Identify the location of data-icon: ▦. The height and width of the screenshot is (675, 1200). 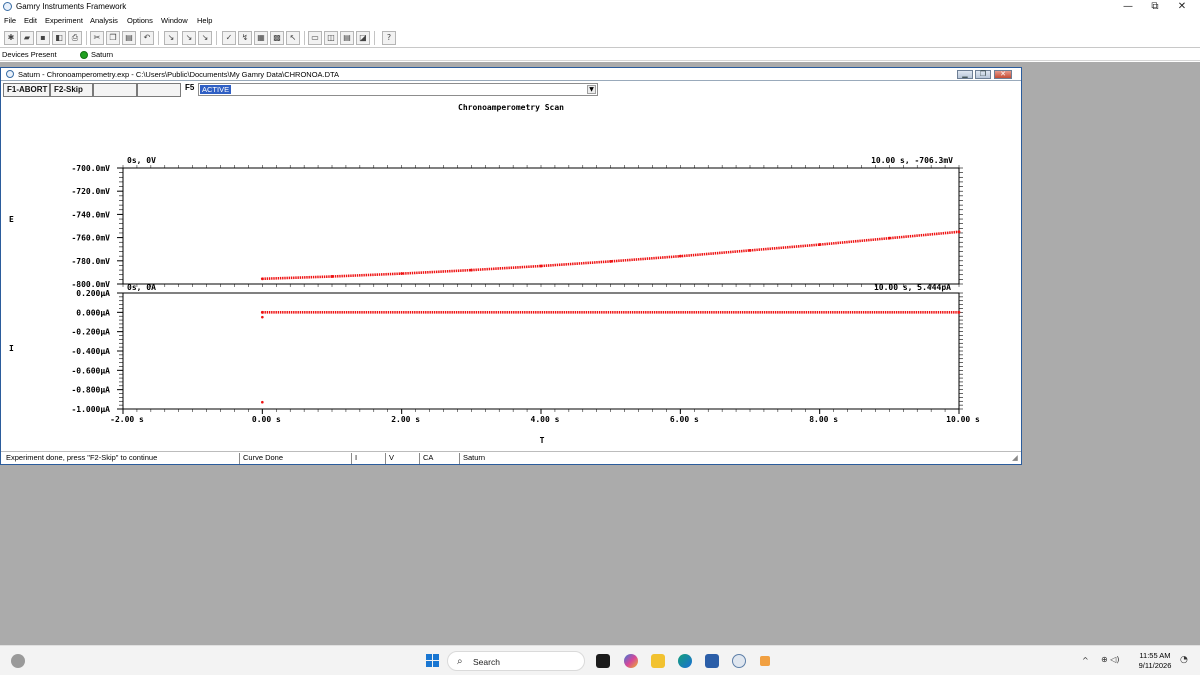
(261, 38).